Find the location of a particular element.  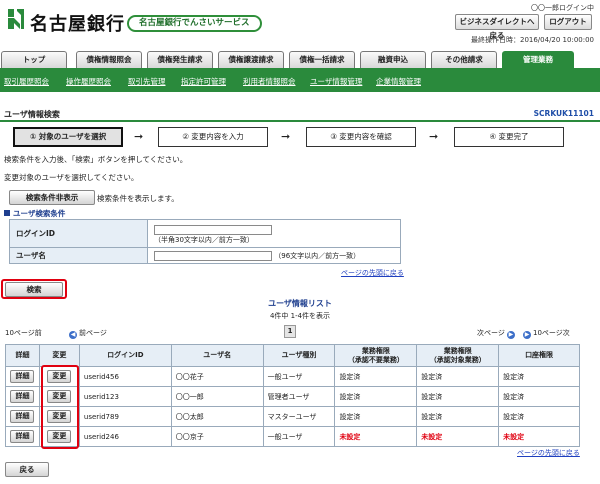

subnav-permission-management: 指定許可管理 is located at coordinates (203, 81).